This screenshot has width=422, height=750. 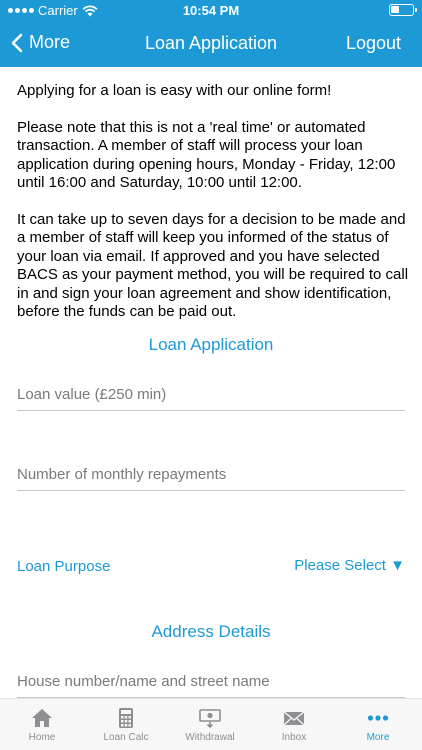 I want to click on loan-purpose-select: Please Select ▼, so click(x=349, y=565).